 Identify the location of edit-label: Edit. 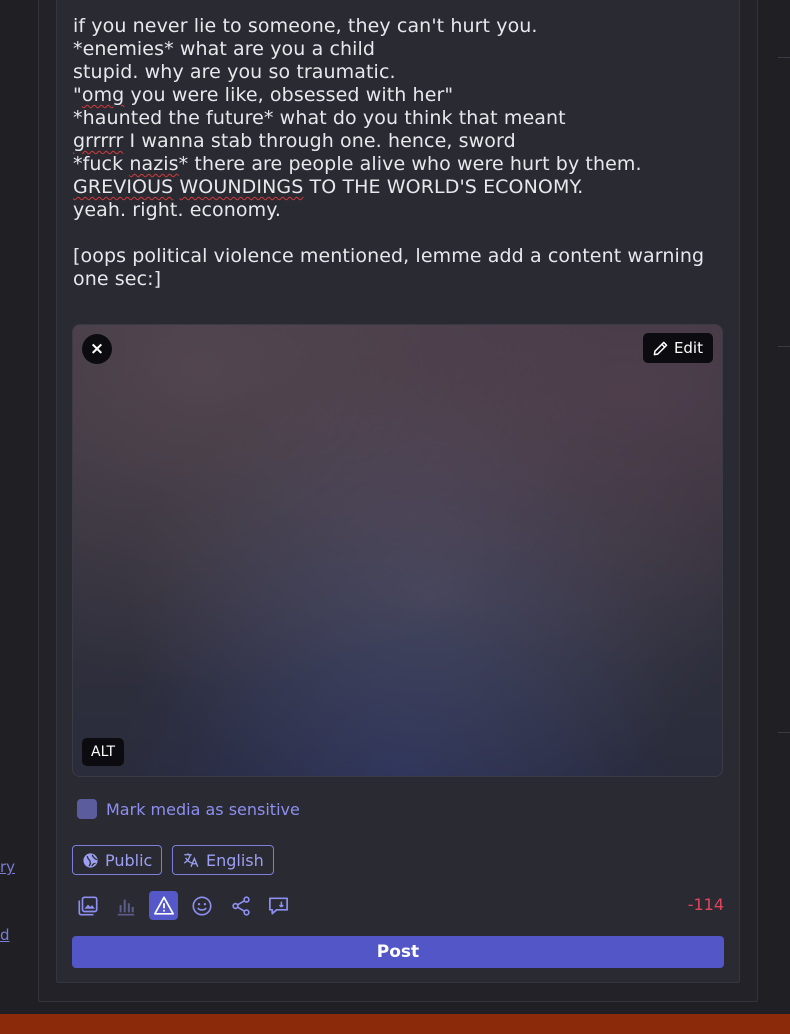
(688, 348).